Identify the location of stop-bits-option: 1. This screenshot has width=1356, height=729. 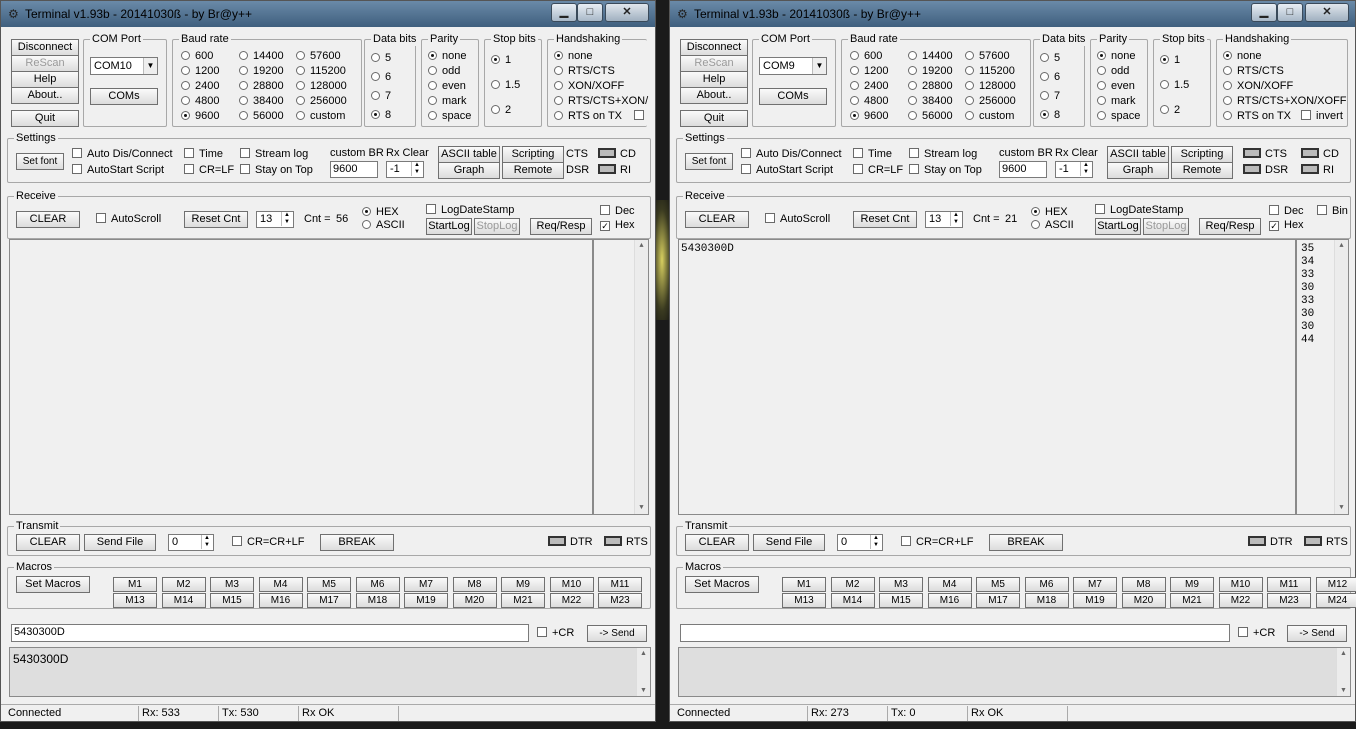
(501, 60).